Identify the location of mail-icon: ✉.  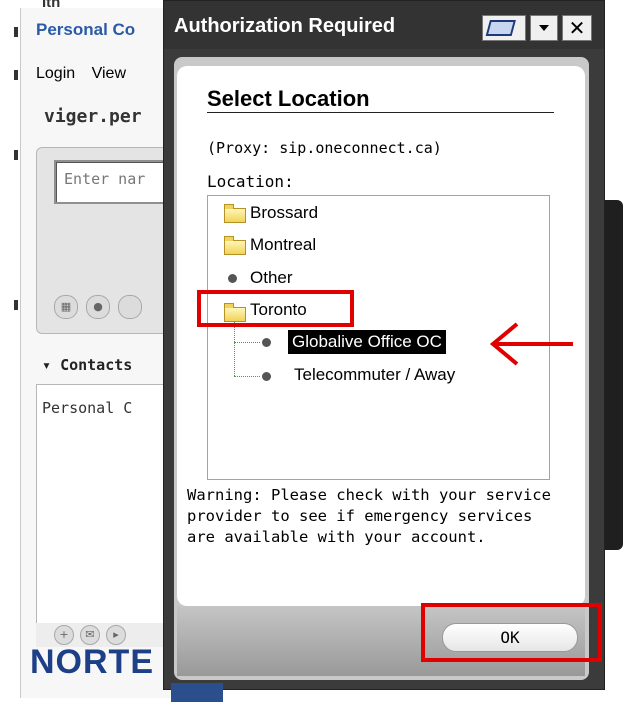
(90, 635).